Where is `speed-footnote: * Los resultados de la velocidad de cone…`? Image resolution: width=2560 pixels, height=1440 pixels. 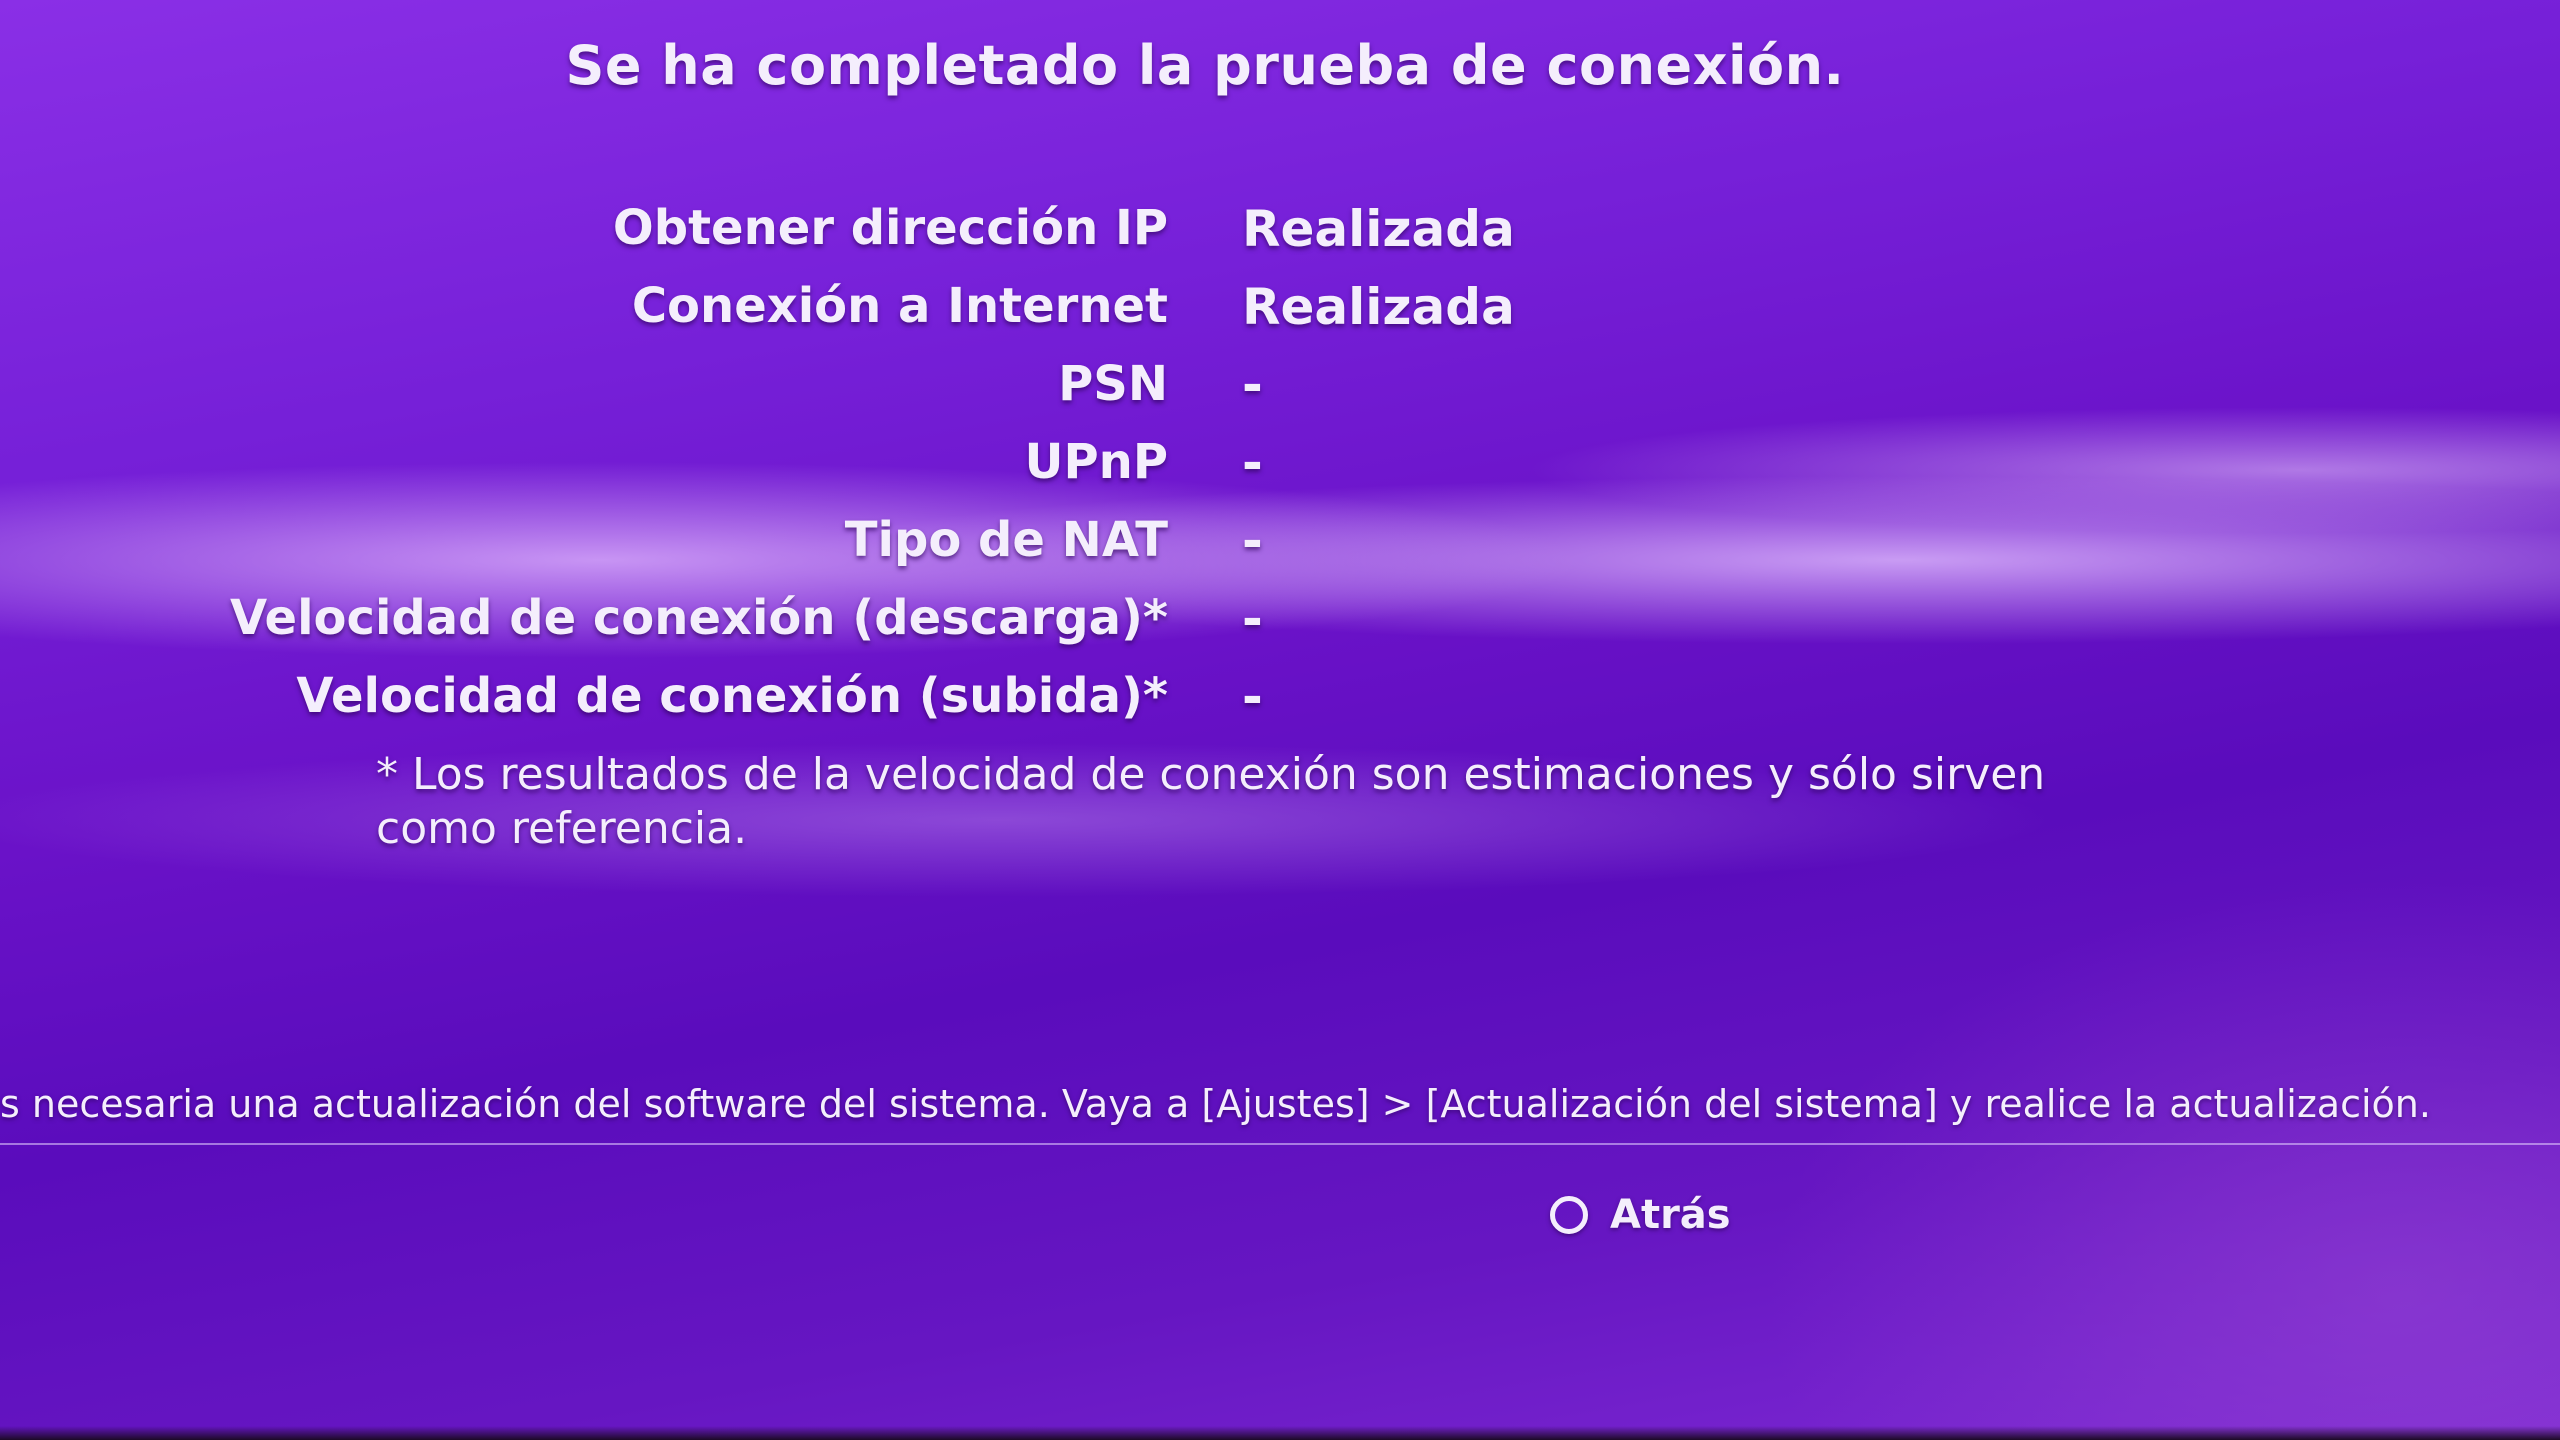
speed-footnote: * Los resultados de la velocidad de cone… is located at coordinates (1211, 801).